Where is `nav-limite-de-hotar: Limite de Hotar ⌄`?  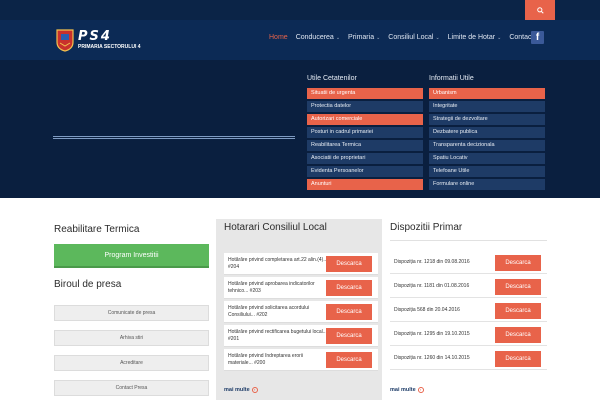 nav-limite-de-hotar: Limite de Hotar ⌄ is located at coordinates (475, 37).